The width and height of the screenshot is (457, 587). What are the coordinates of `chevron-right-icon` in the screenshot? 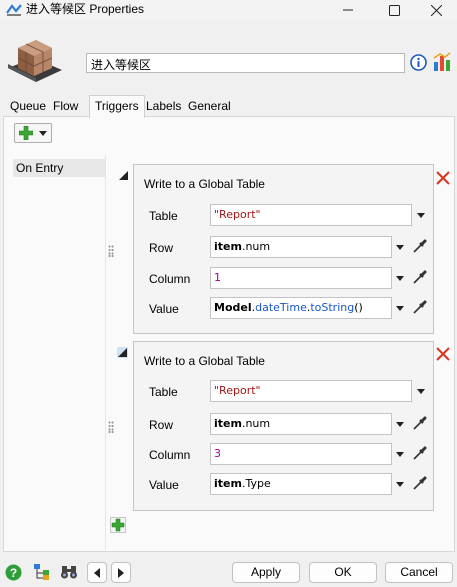 It's located at (121, 573).